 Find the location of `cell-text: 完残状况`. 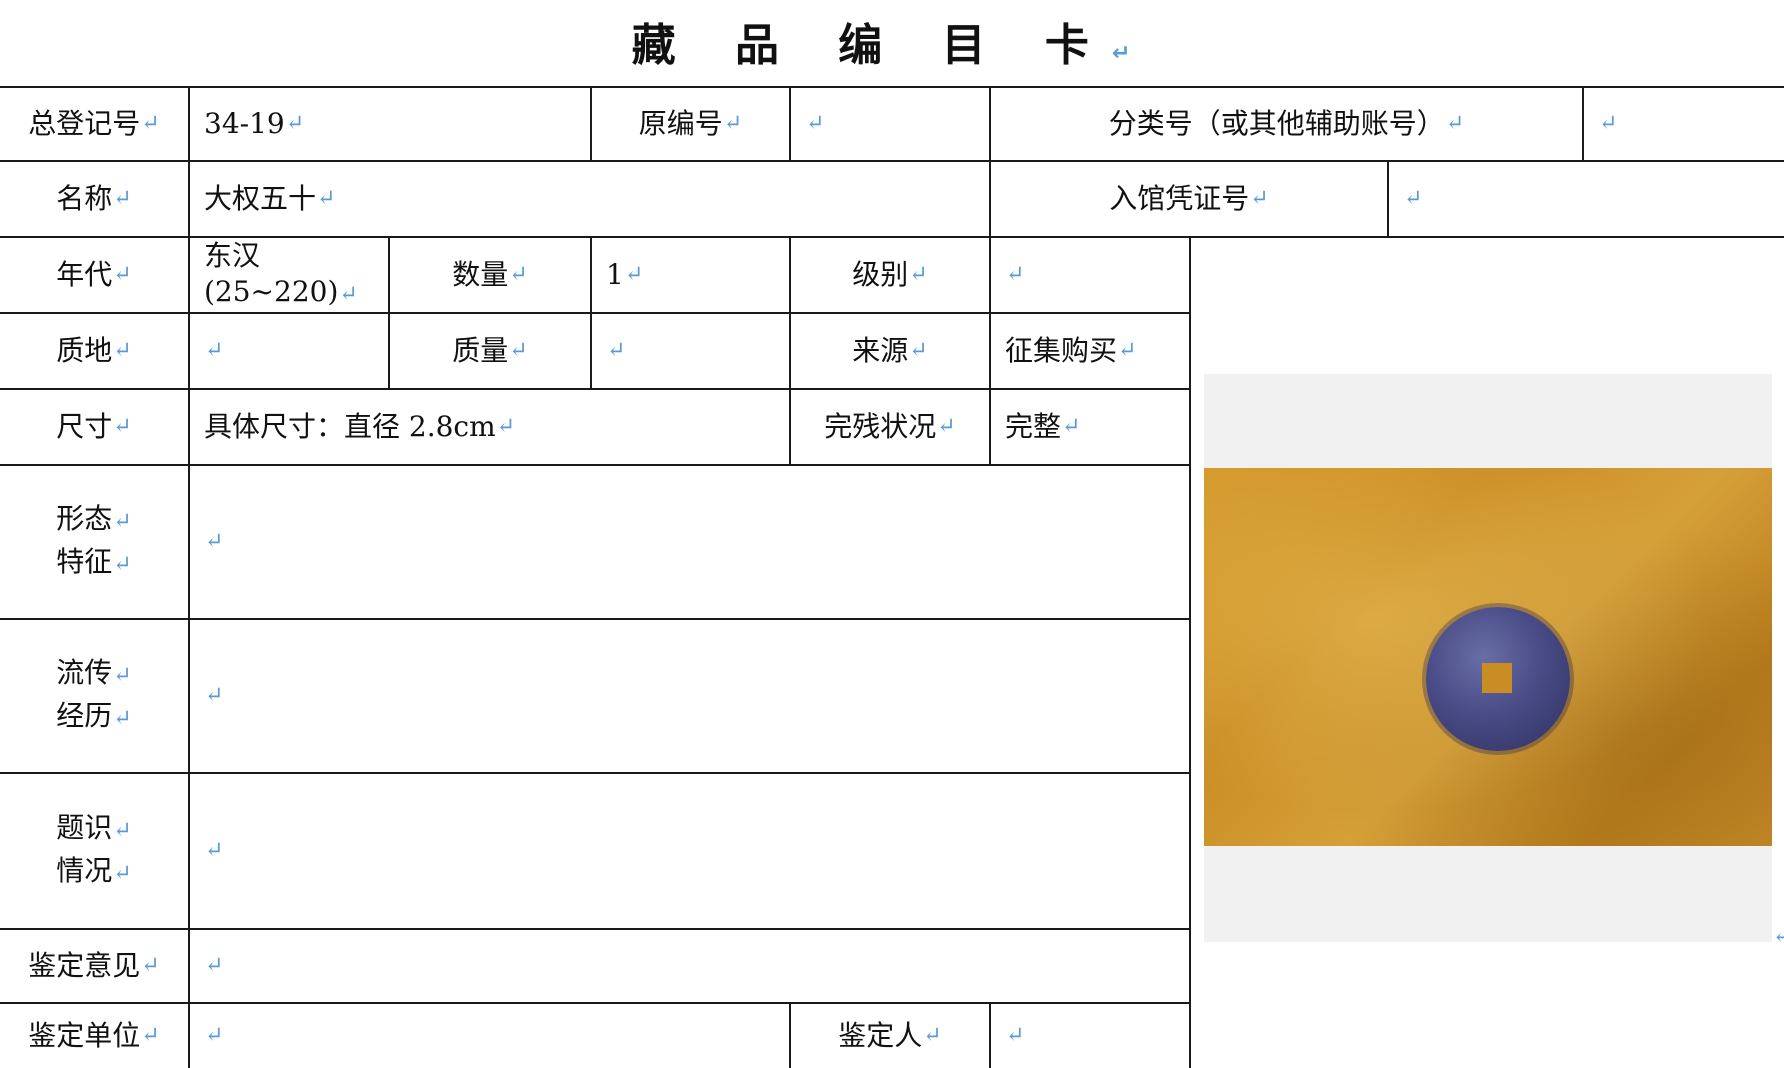

cell-text: 完残状况 is located at coordinates (880, 426).